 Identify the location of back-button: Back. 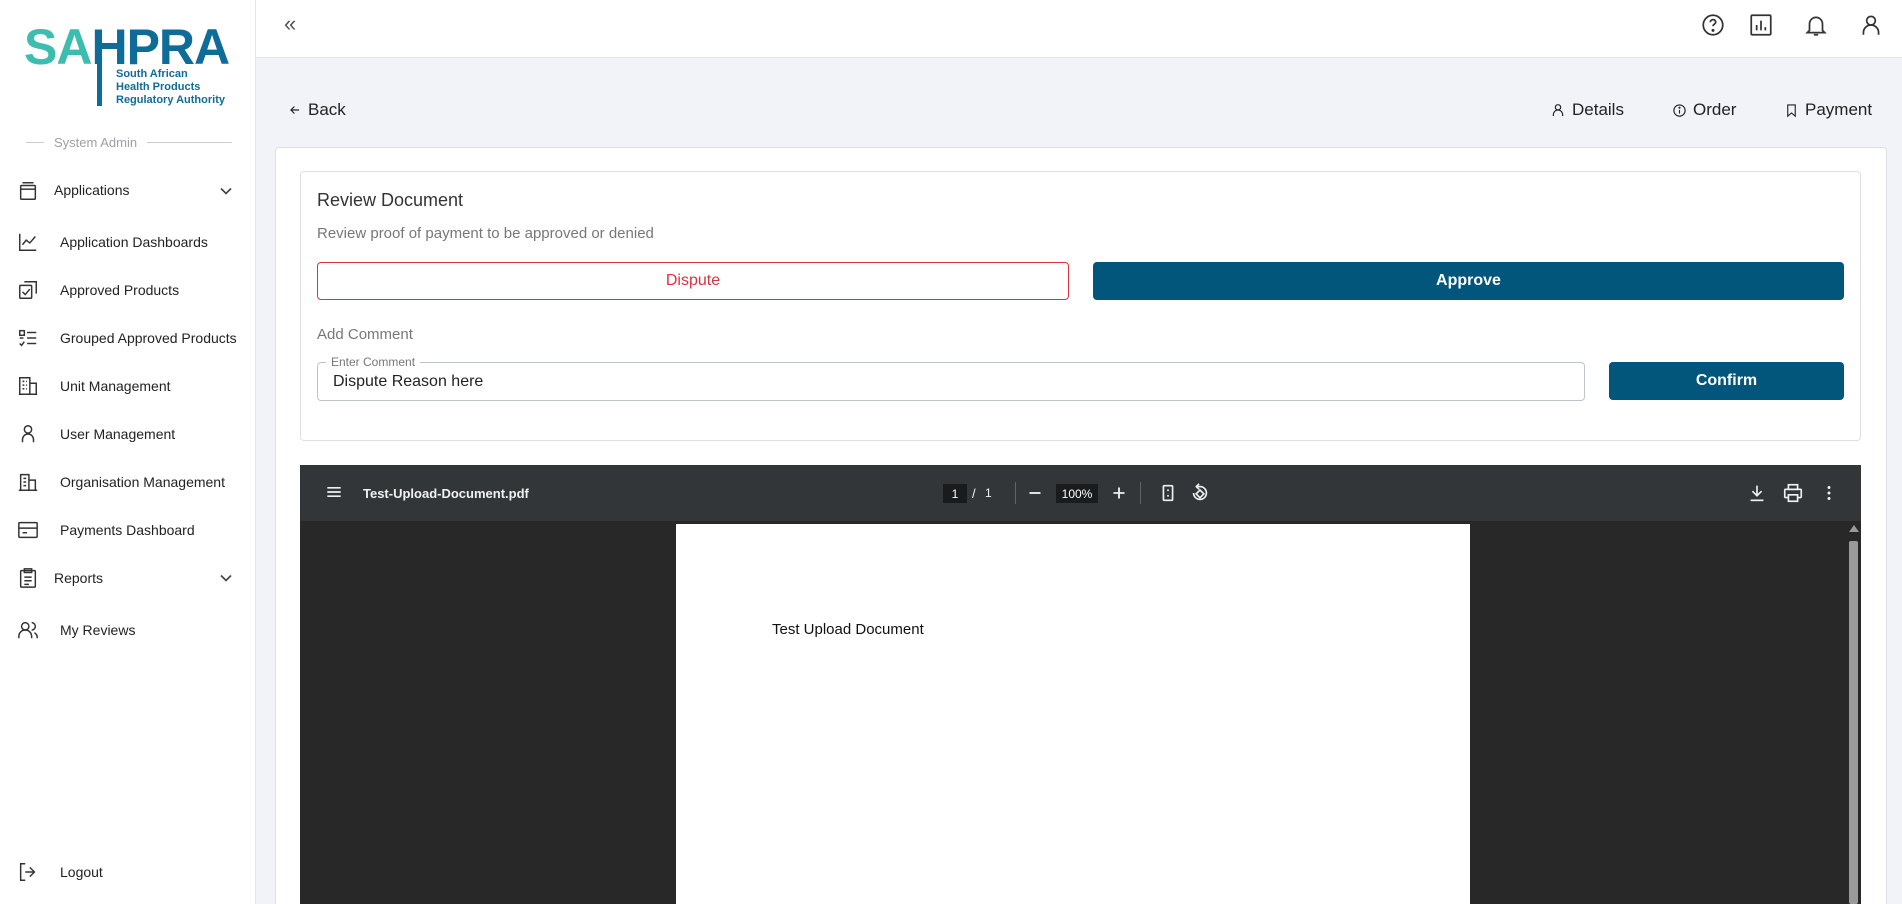
(317, 110).